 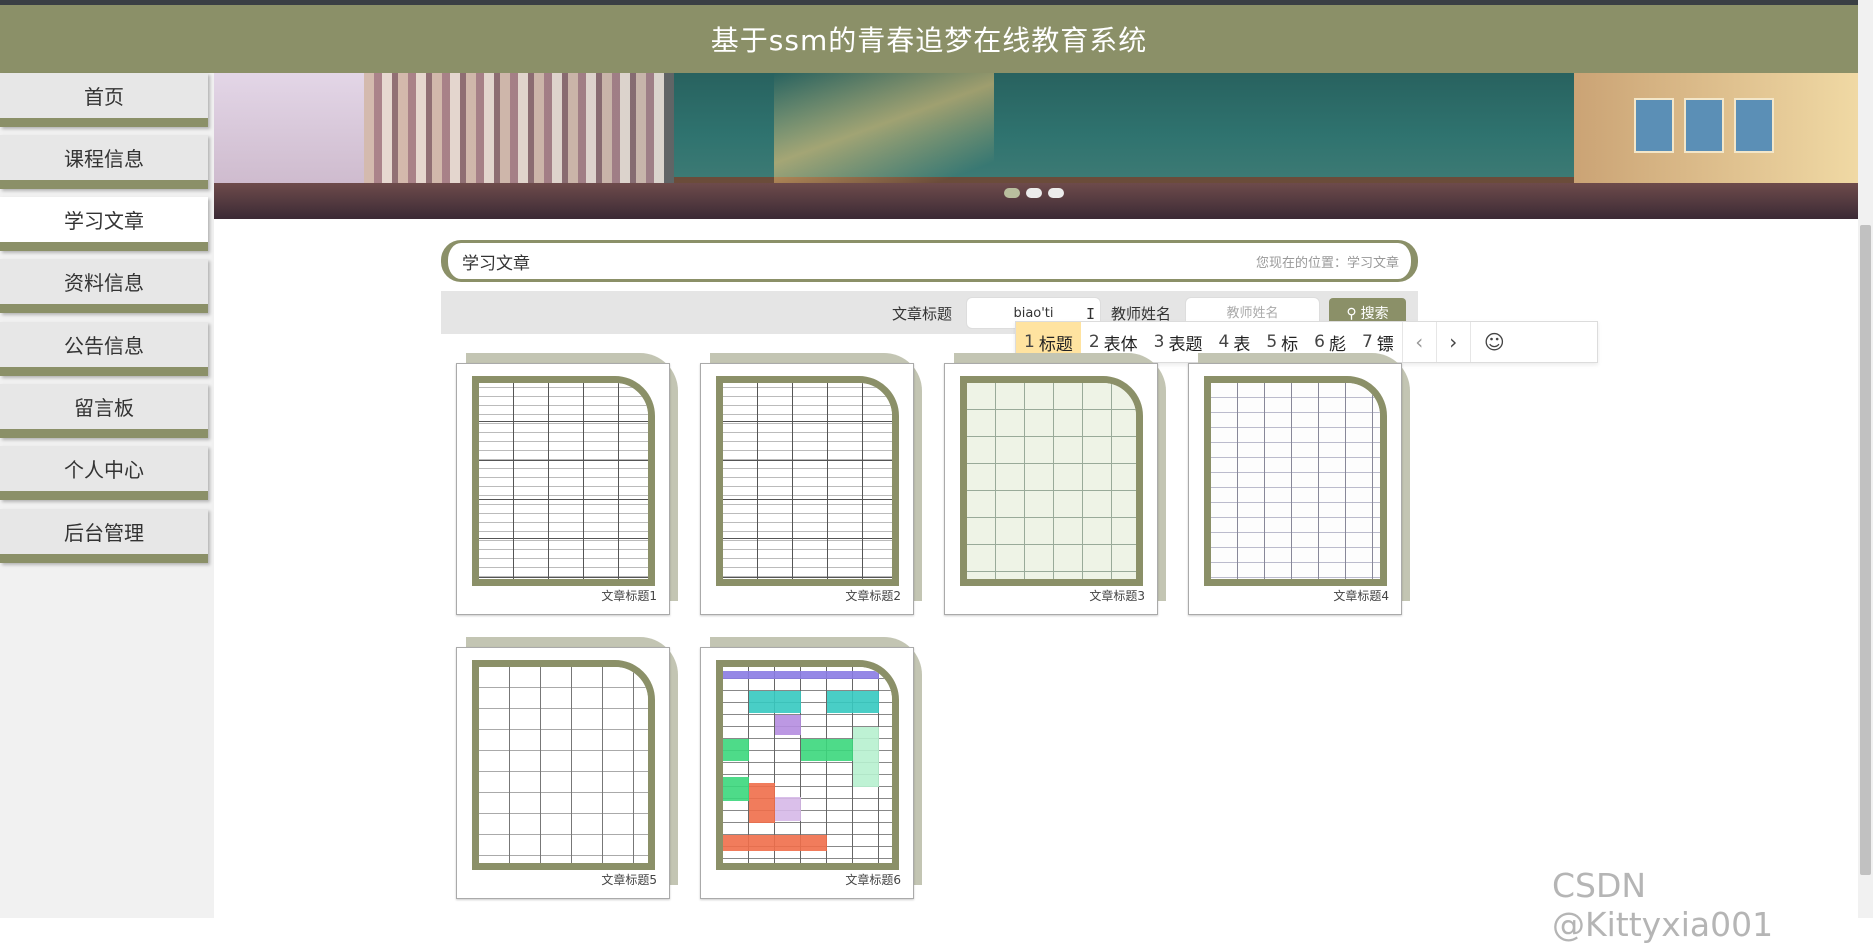 What do you see at coordinates (104, 536) in the screenshot?
I see `sidebar-item-admin: 后台管理` at bounding box center [104, 536].